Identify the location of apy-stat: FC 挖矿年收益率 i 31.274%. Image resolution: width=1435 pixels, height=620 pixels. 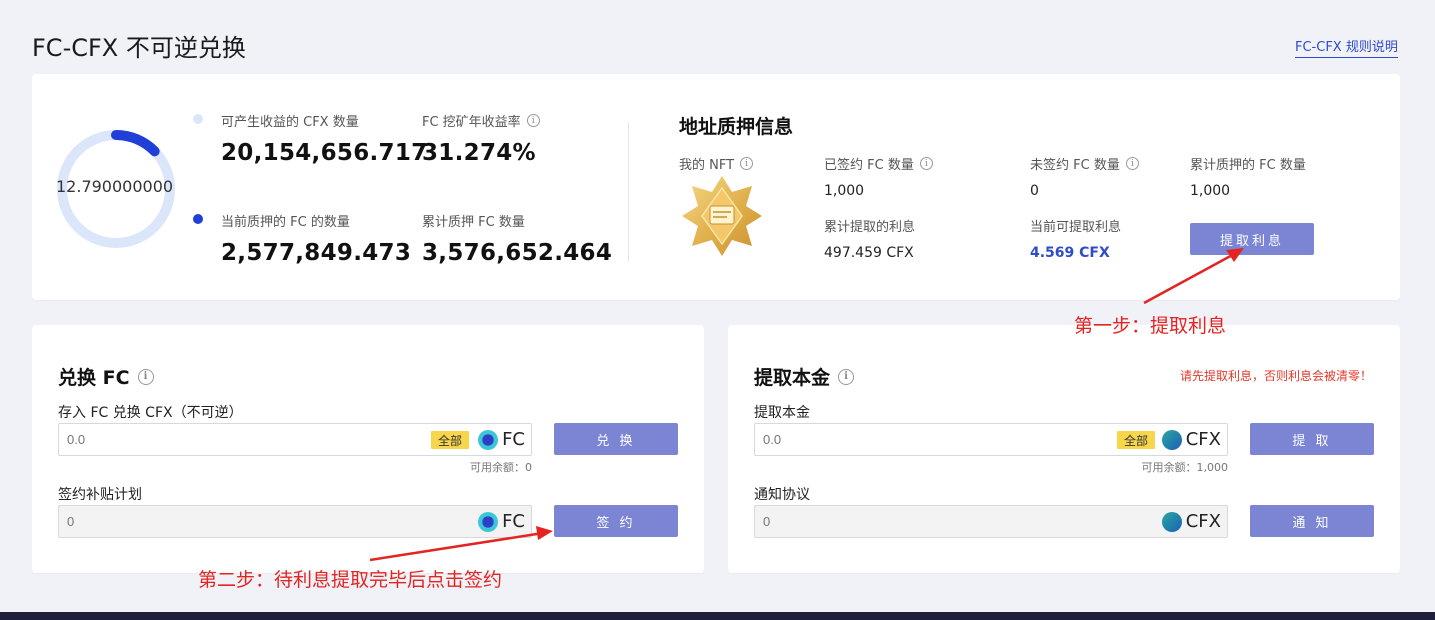
(481, 138).